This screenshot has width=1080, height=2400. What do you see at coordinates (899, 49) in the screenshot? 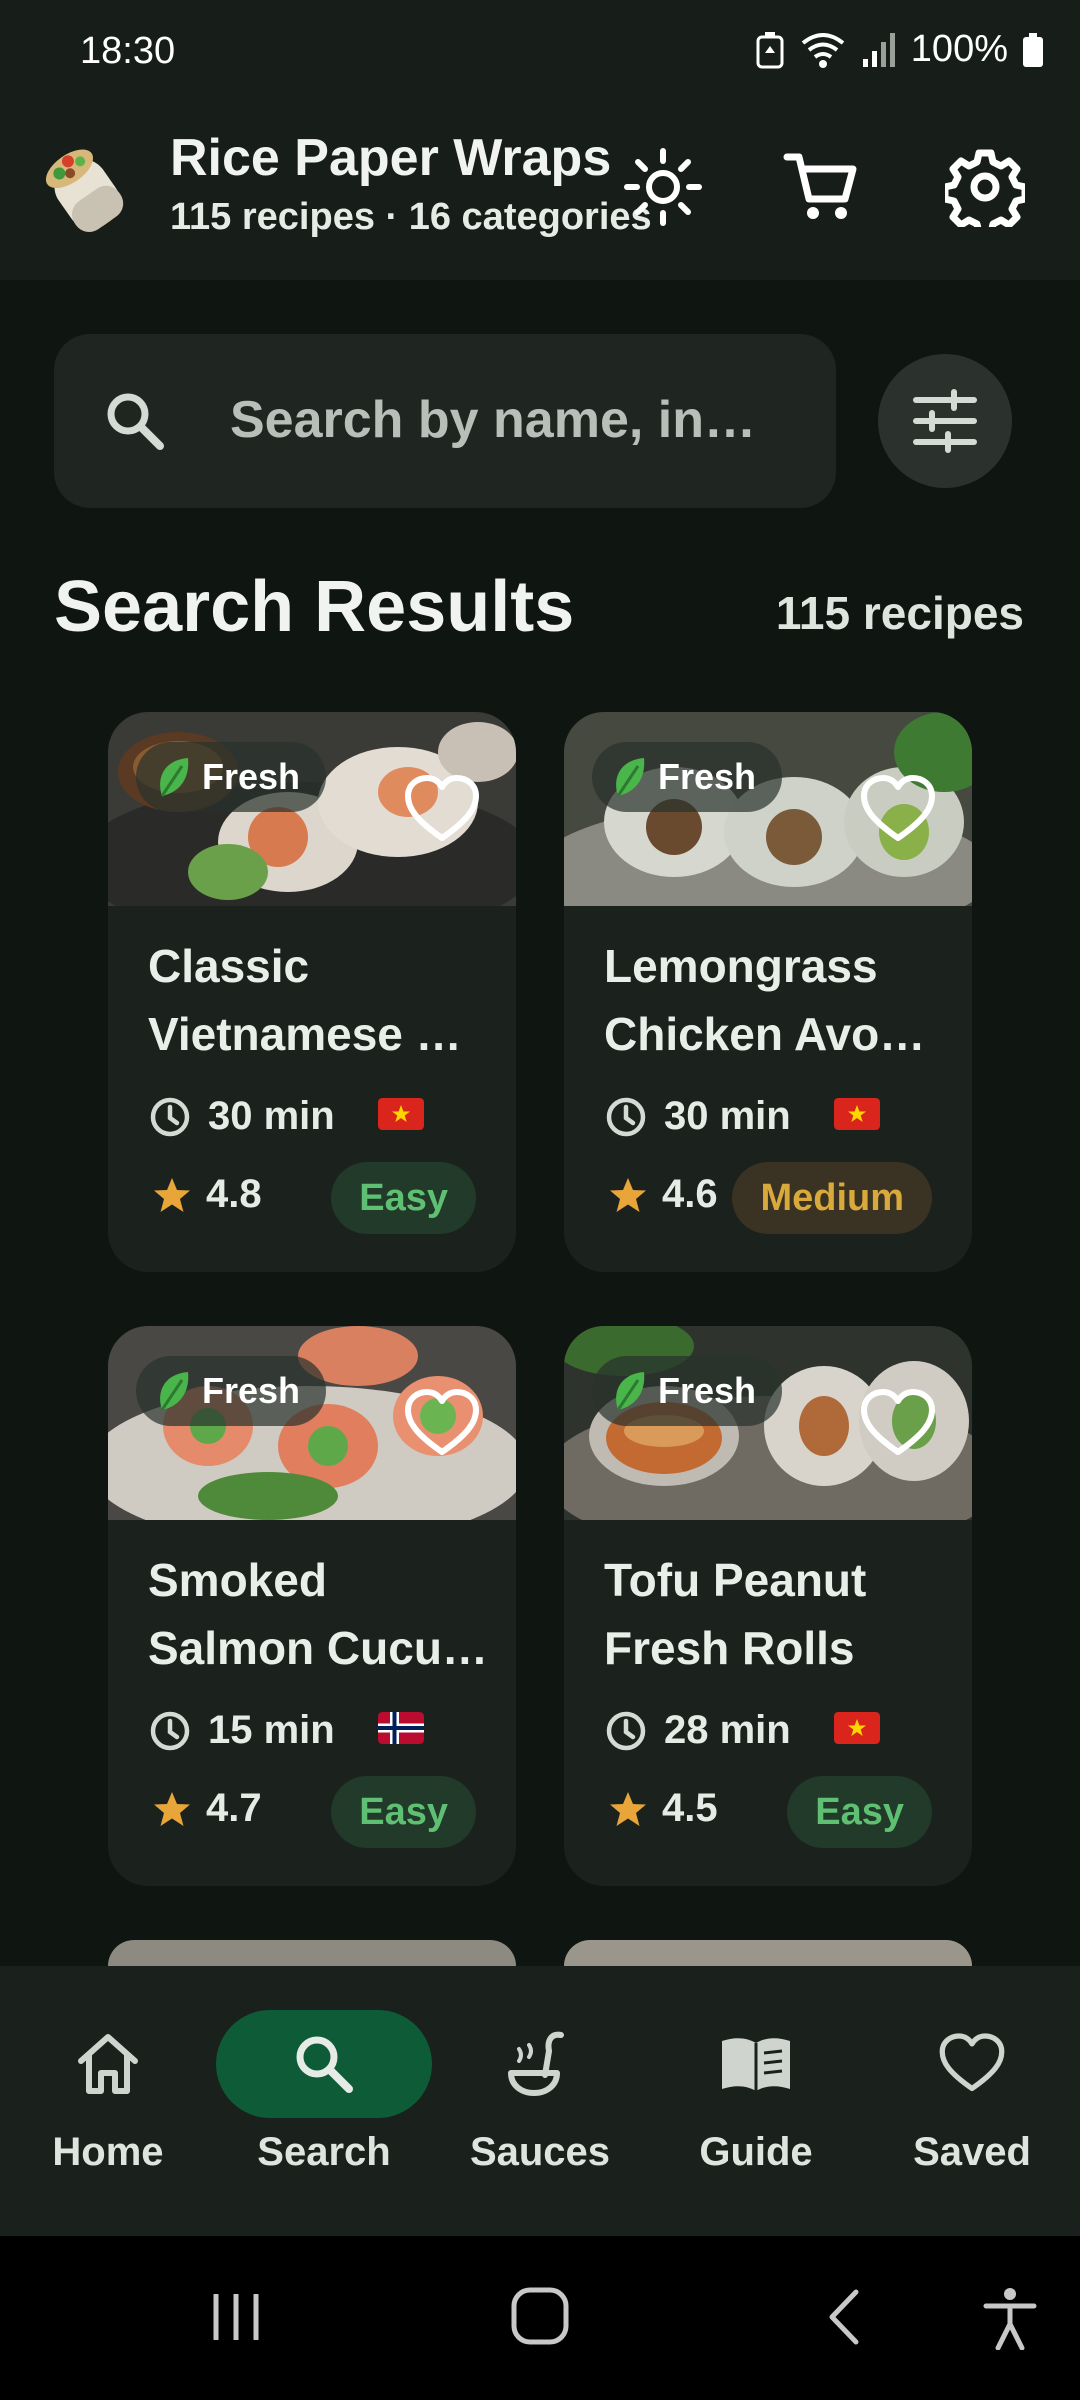
I see `status-icons: 100%` at bounding box center [899, 49].